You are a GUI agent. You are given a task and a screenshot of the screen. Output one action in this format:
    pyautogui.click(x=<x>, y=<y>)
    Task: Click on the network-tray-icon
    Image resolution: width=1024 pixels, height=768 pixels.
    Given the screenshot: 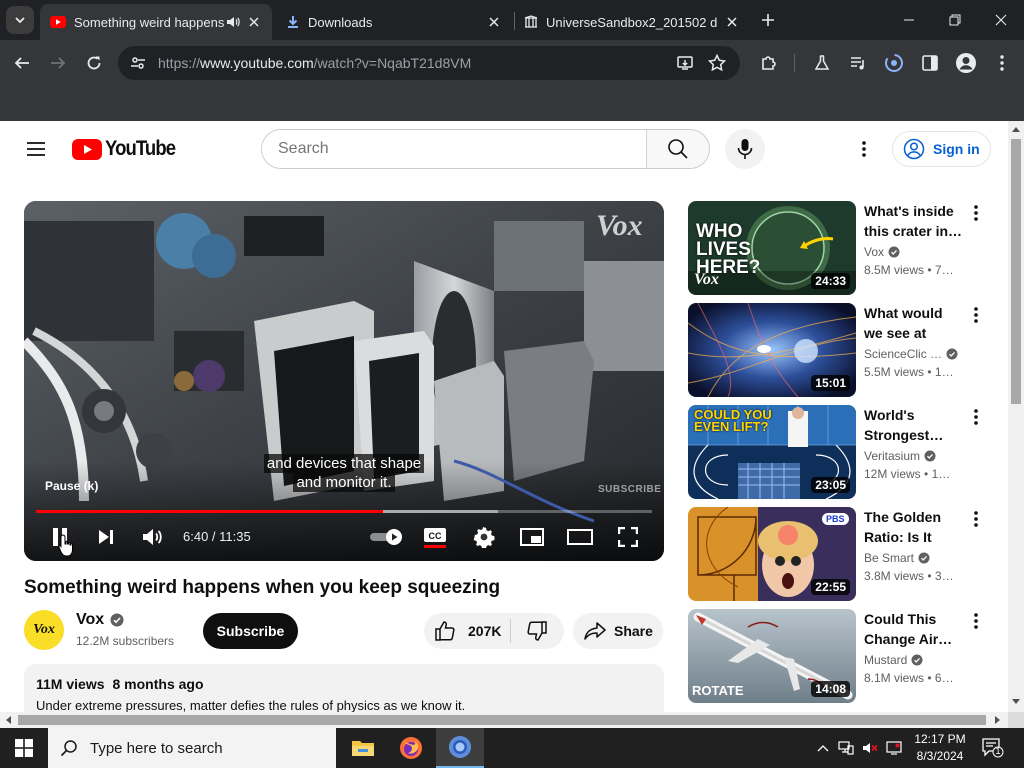 What is the action you would take?
    pyautogui.click(x=846, y=748)
    